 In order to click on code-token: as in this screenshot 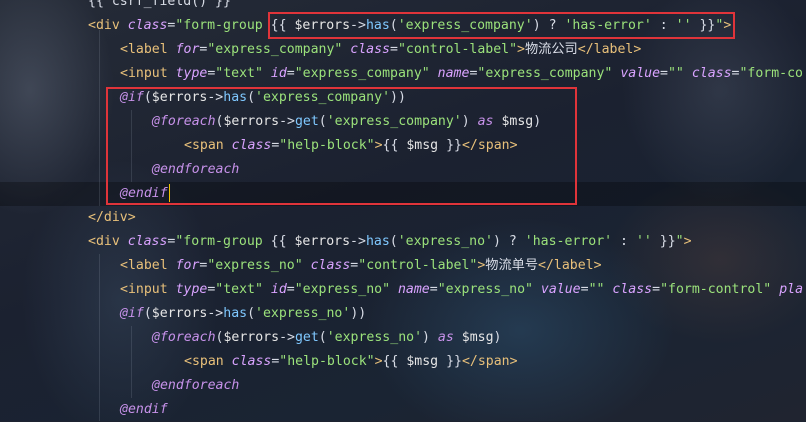, I will do `click(445, 337)`.